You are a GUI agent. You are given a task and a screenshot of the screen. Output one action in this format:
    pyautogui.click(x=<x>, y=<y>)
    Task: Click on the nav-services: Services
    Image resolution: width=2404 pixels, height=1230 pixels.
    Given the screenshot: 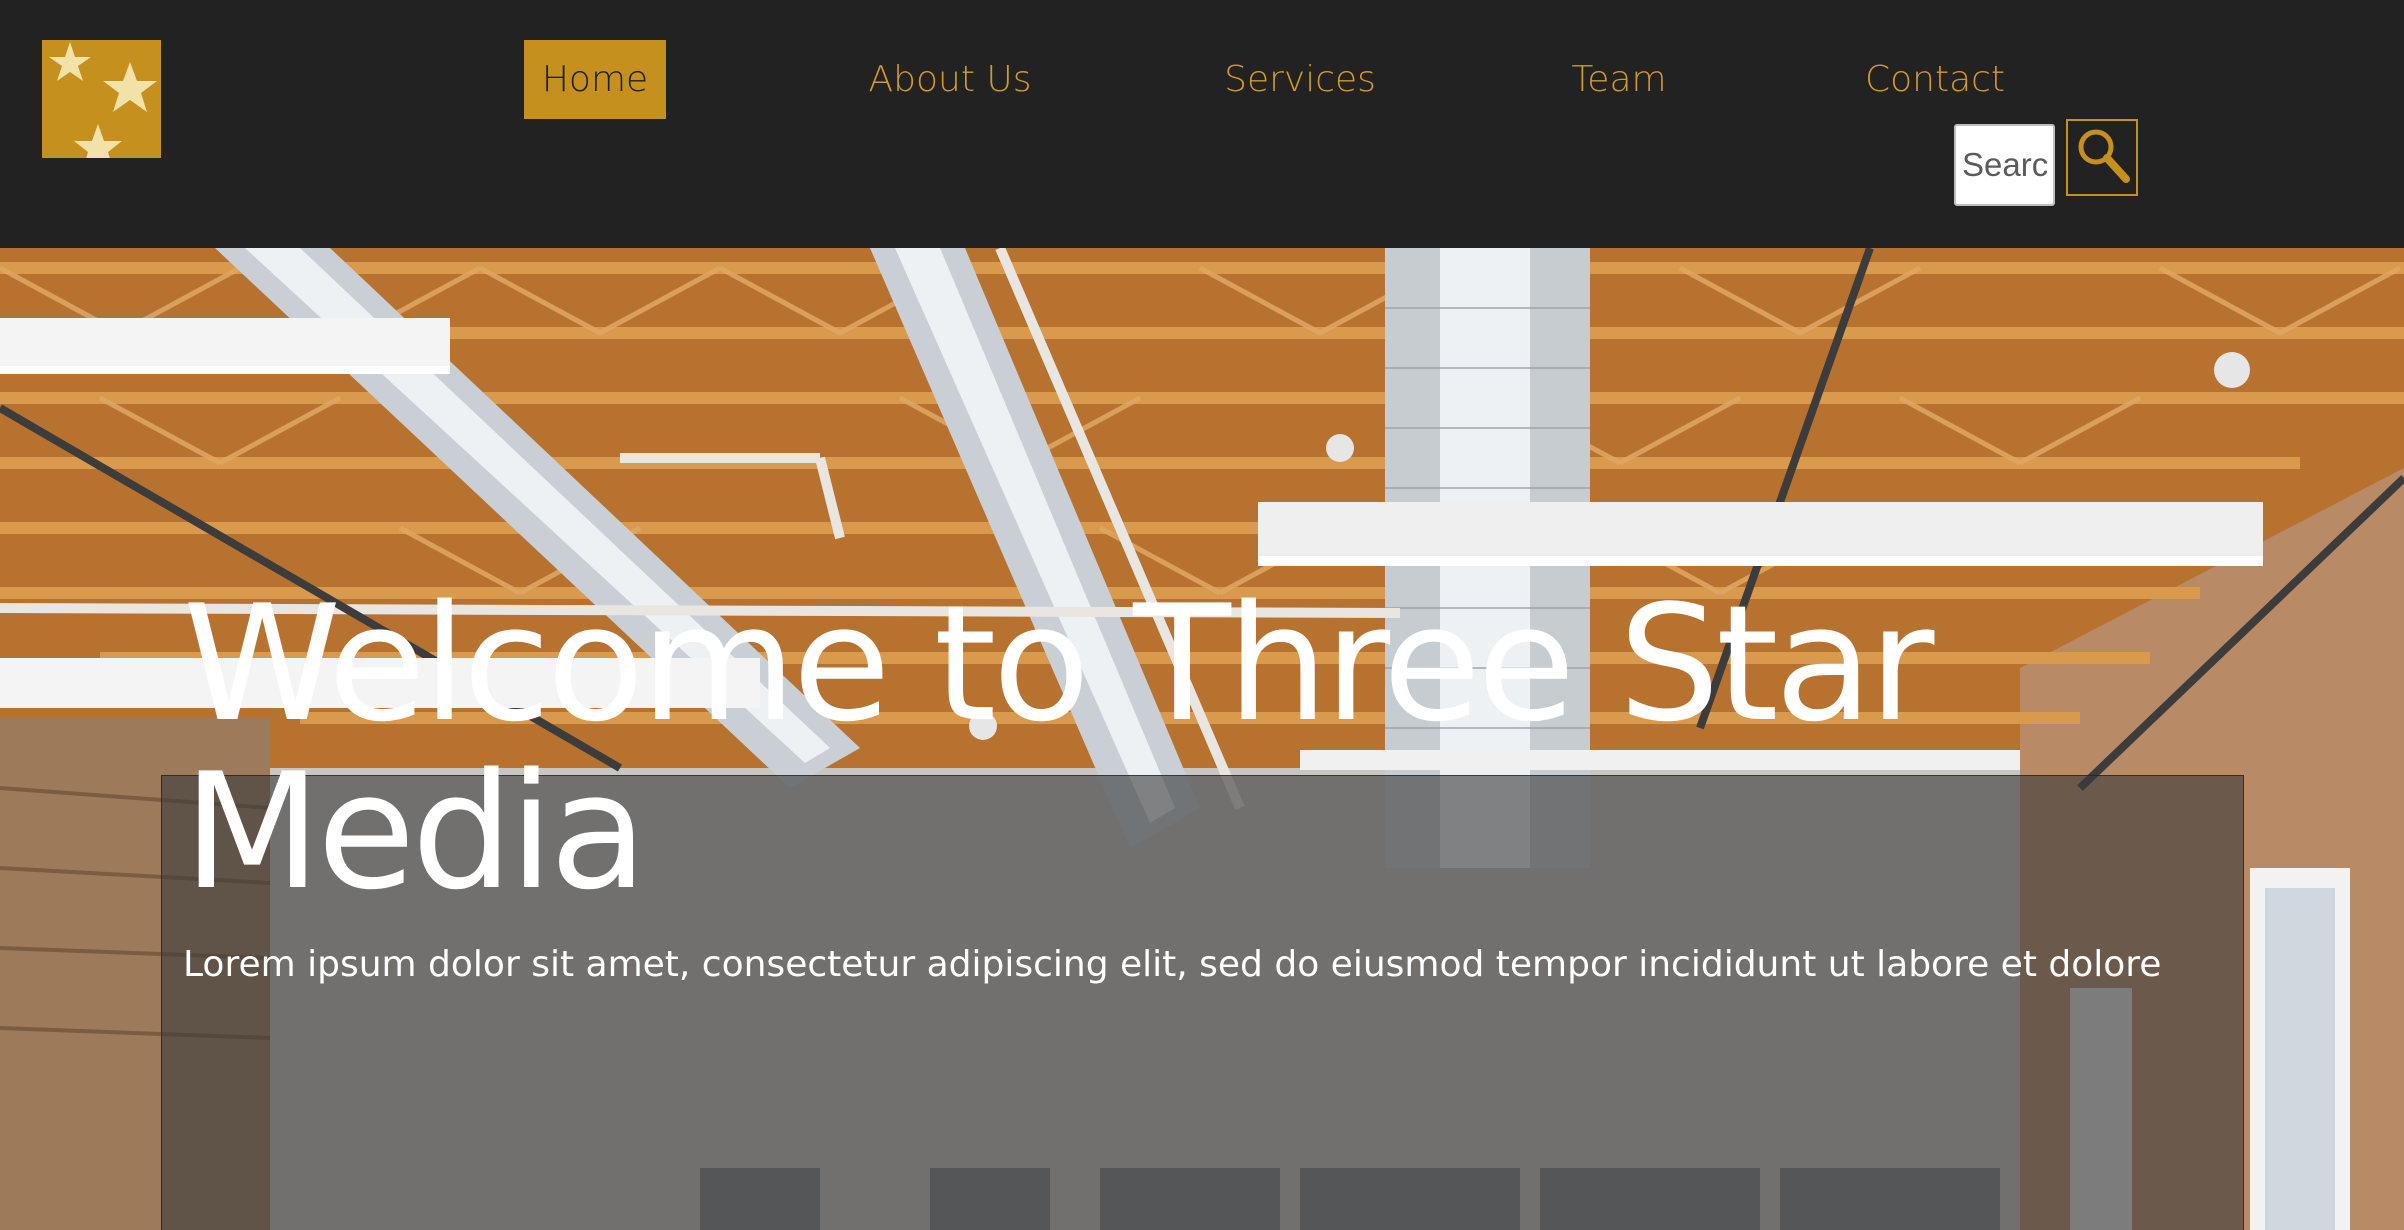 What is the action you would take?
    pyautogui.click(x=1300, y=79)
    